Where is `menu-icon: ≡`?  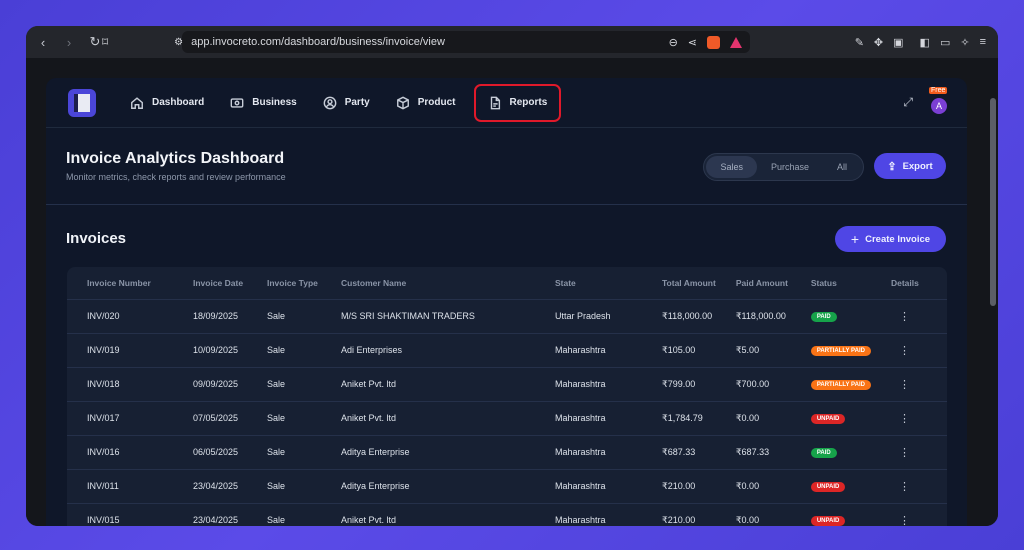 menu-icon: ≡ is located at coordinates (983, 42).